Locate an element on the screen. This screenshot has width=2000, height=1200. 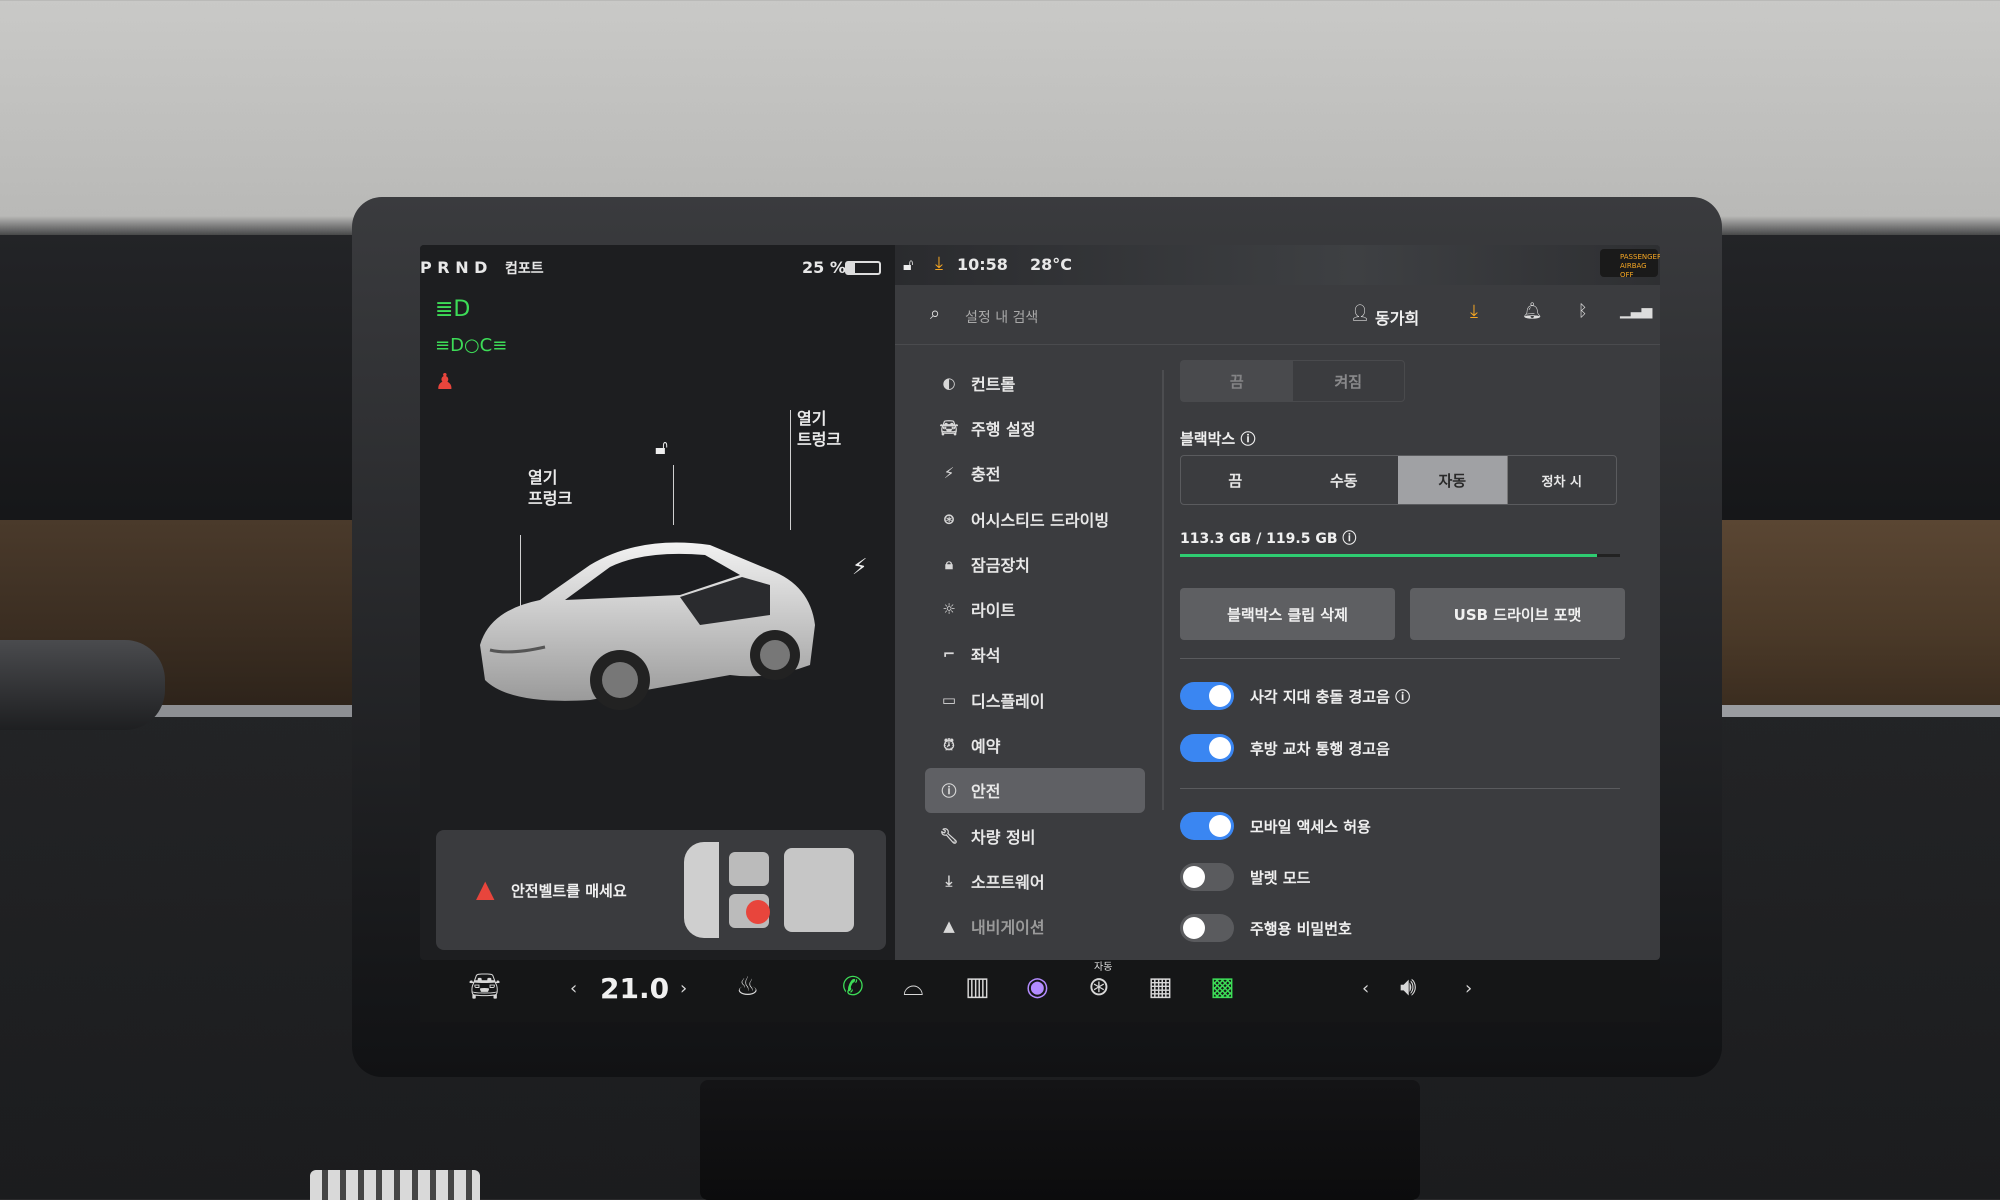
menu-item-locks: 🔒︎ 잠금장치 is located at coordinates (1035, 563).